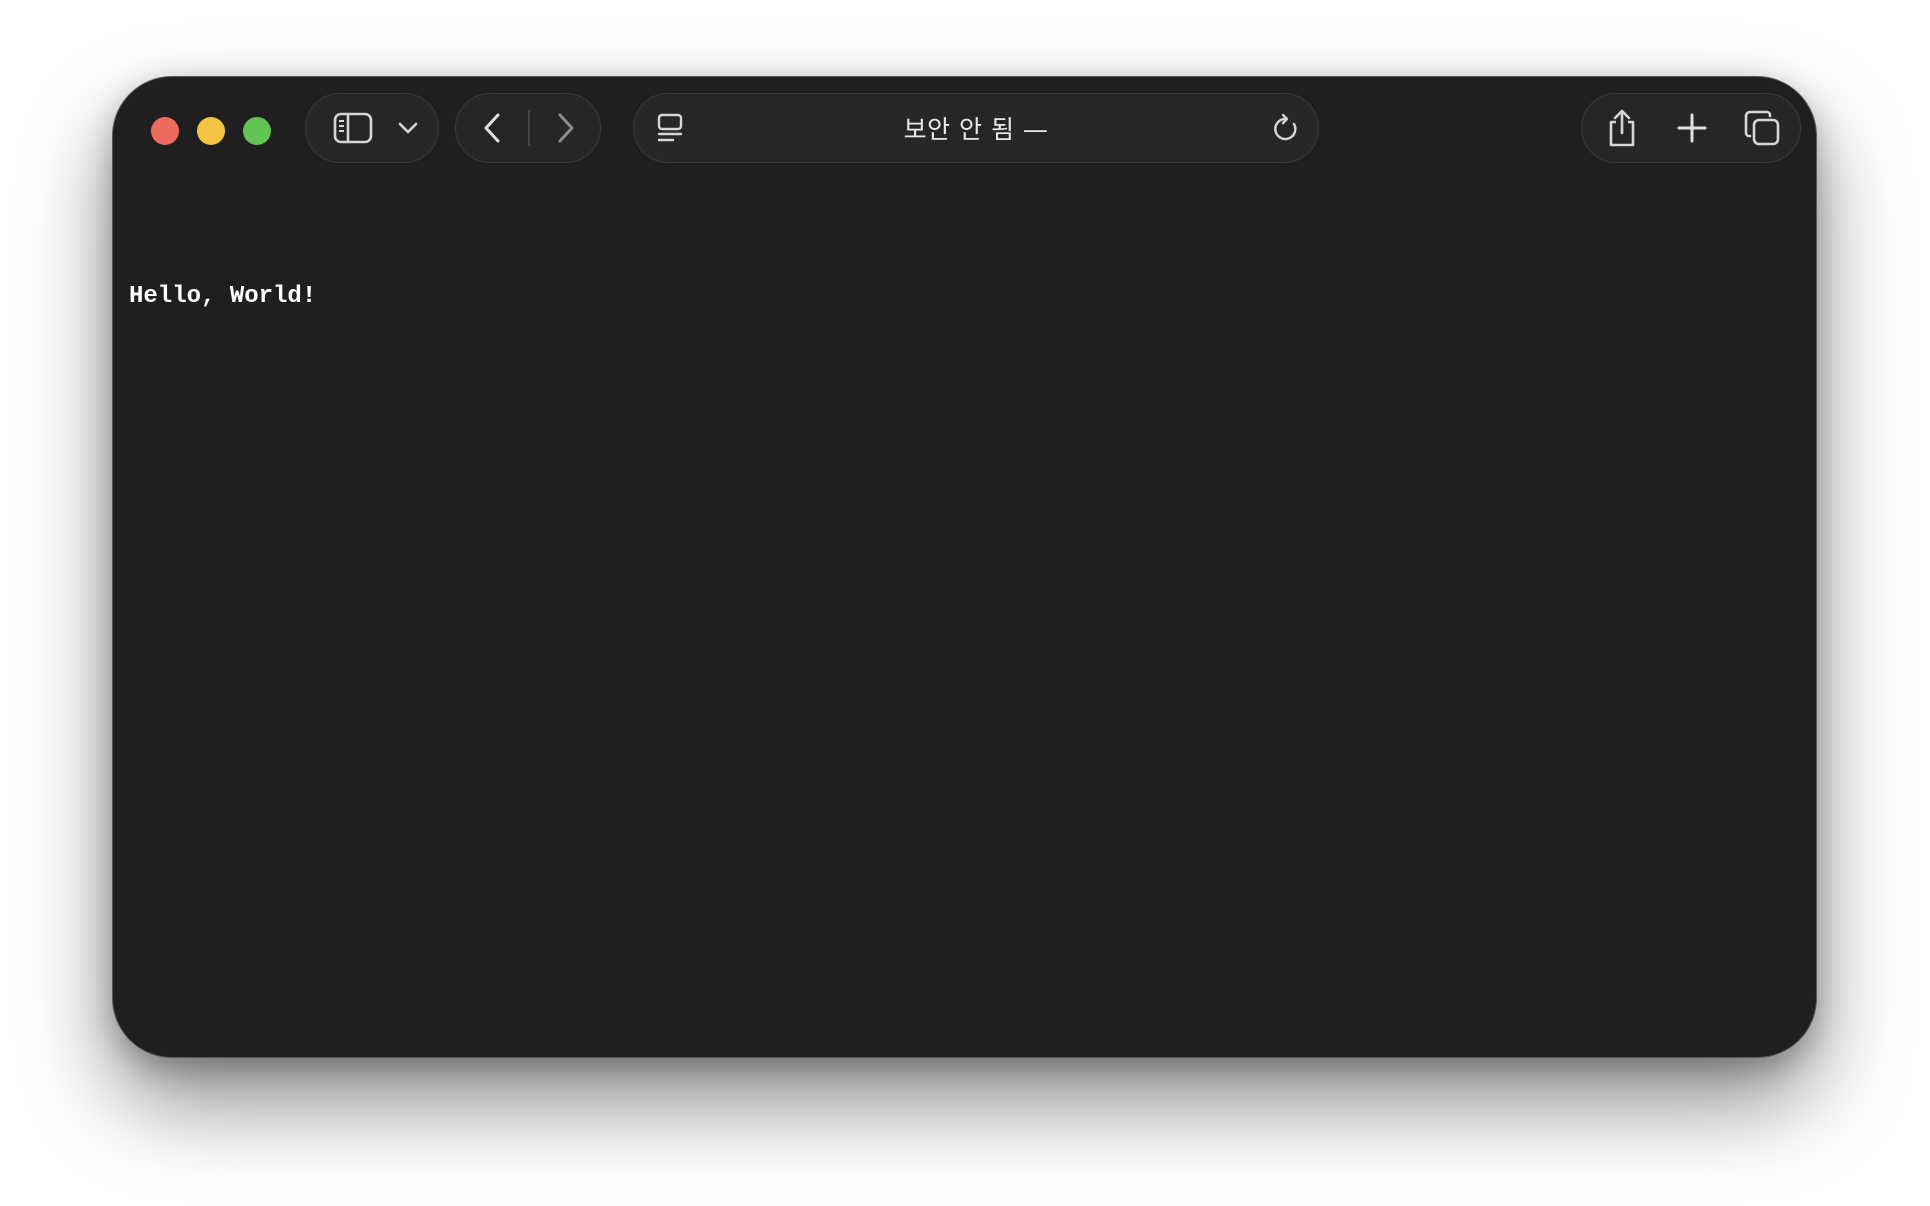  I want to click on page-body-text: Hello, World!, so click(223, 296).